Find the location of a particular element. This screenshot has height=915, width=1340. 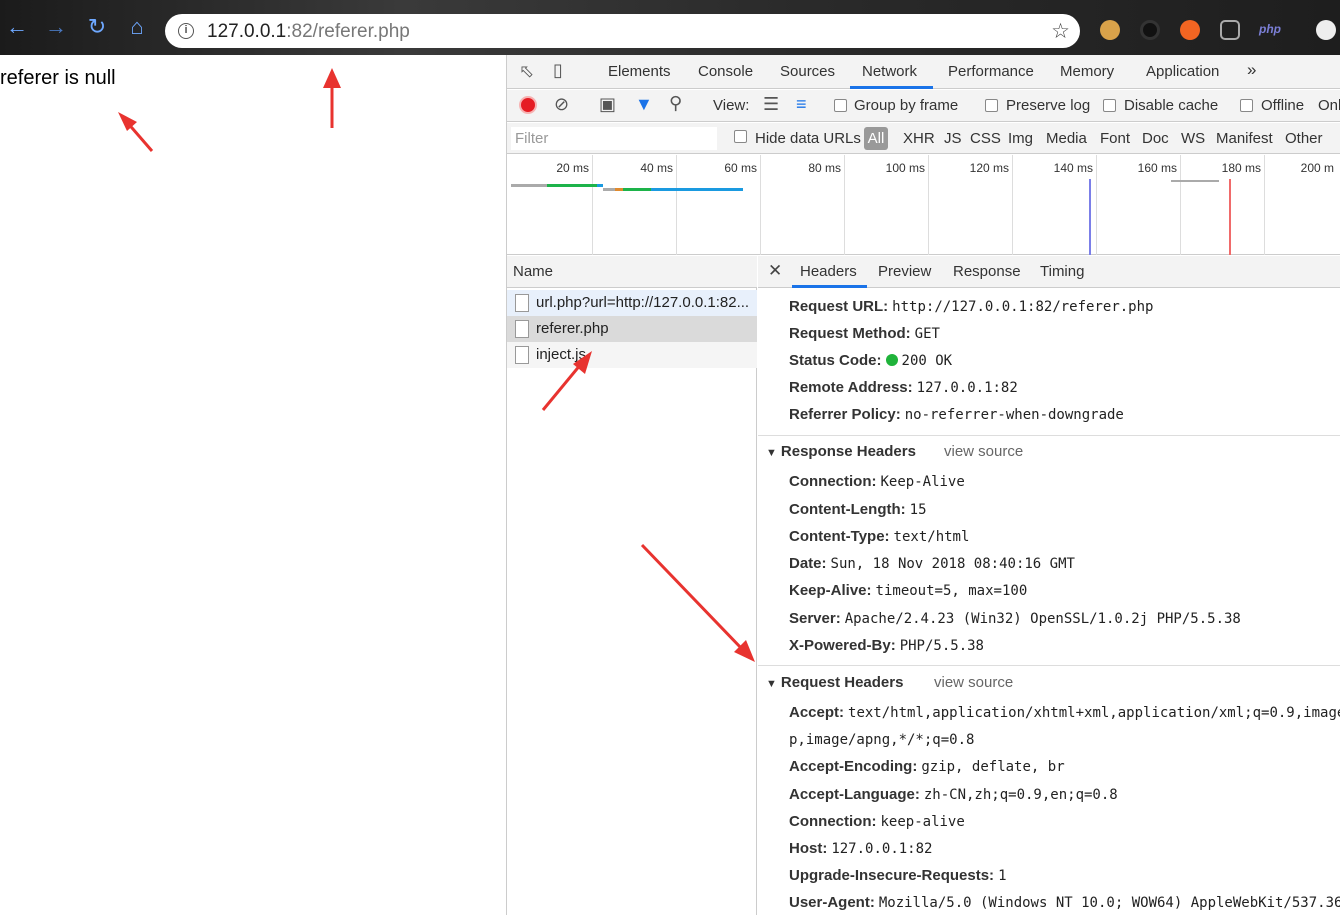

tab-console: Console is located at coordinates (725, 71).